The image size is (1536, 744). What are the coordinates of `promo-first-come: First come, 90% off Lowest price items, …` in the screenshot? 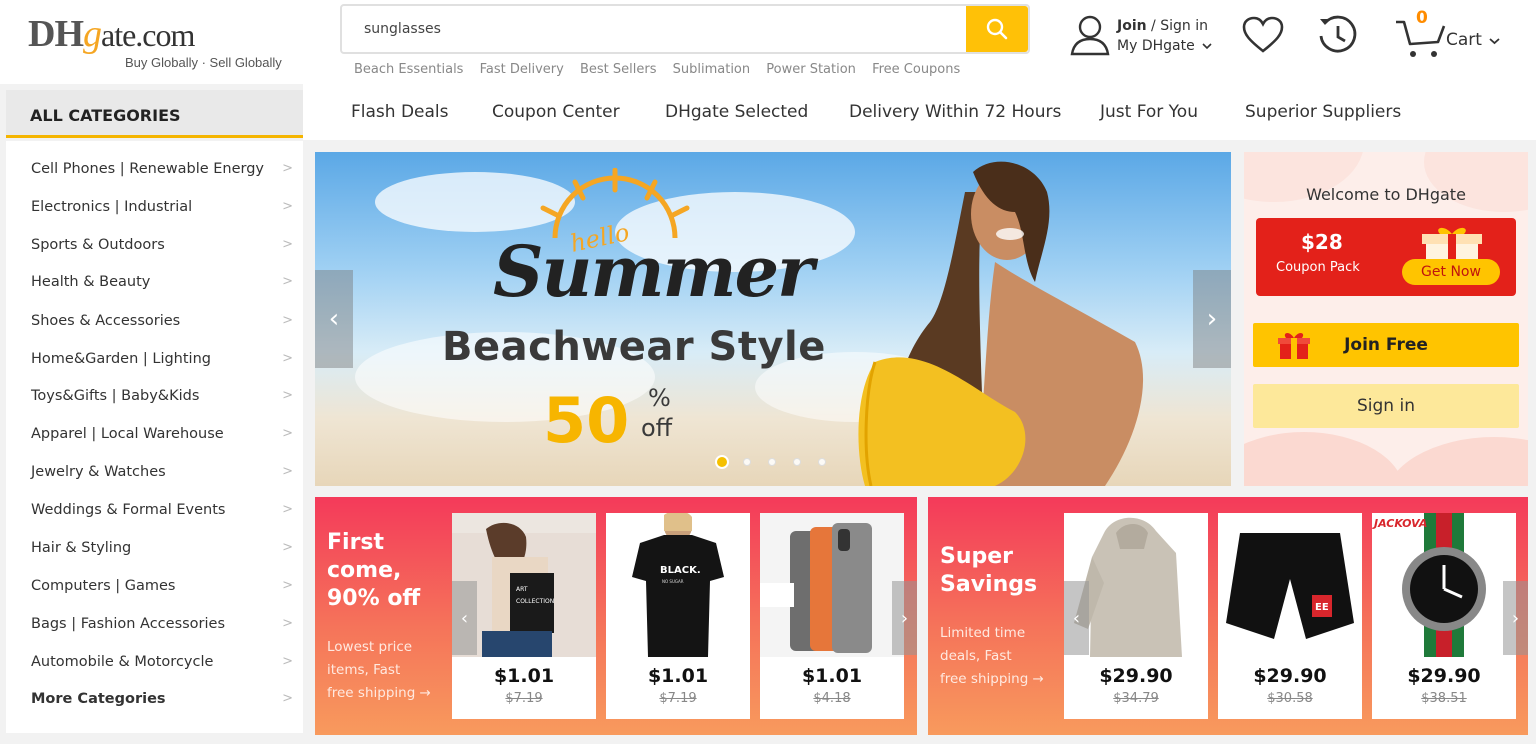 It's located at (616, 616).